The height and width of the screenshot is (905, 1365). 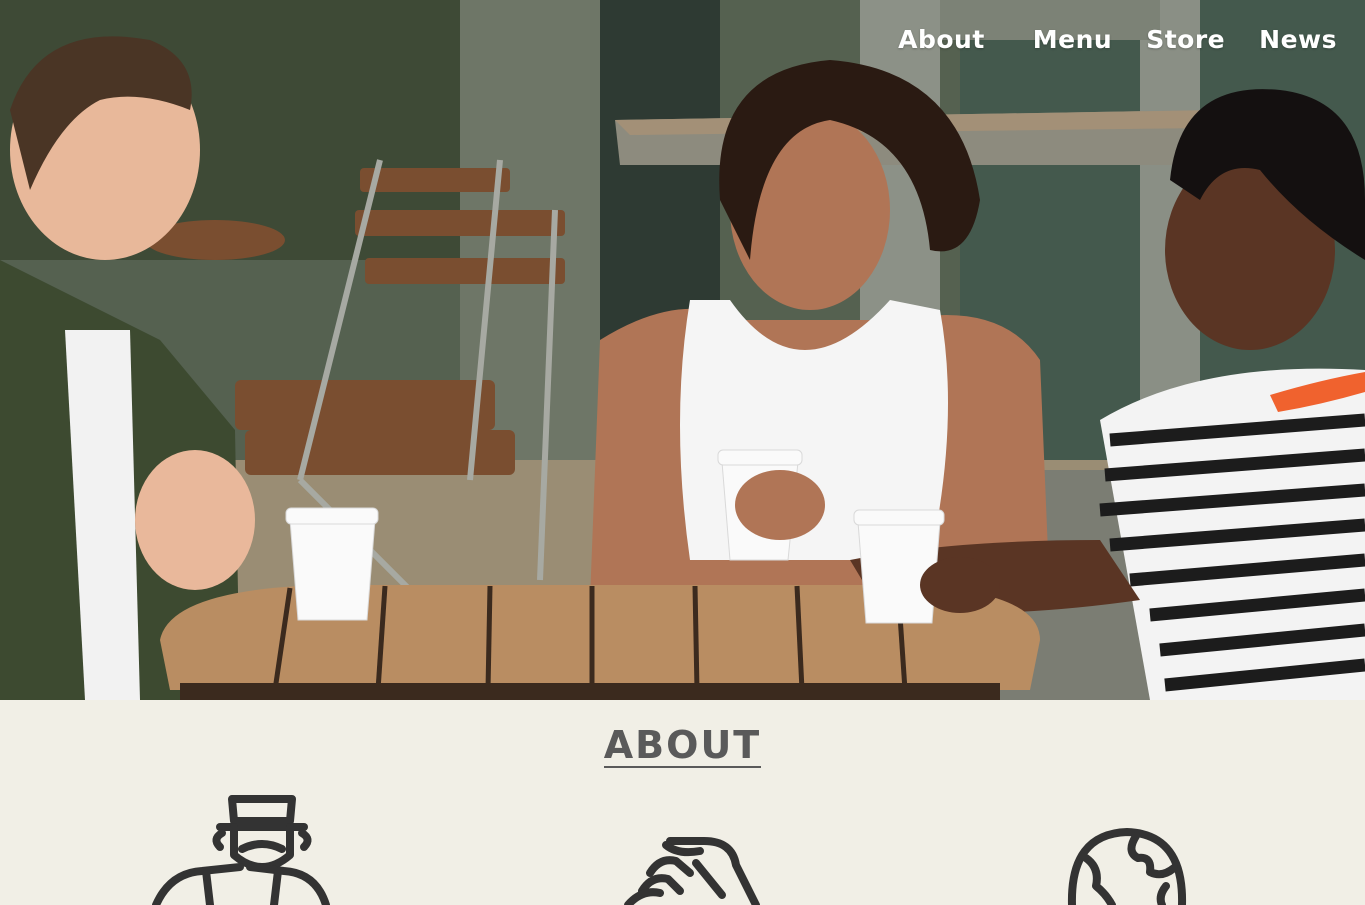 I want to click on handshake-icon, so click(x=692, y=871).